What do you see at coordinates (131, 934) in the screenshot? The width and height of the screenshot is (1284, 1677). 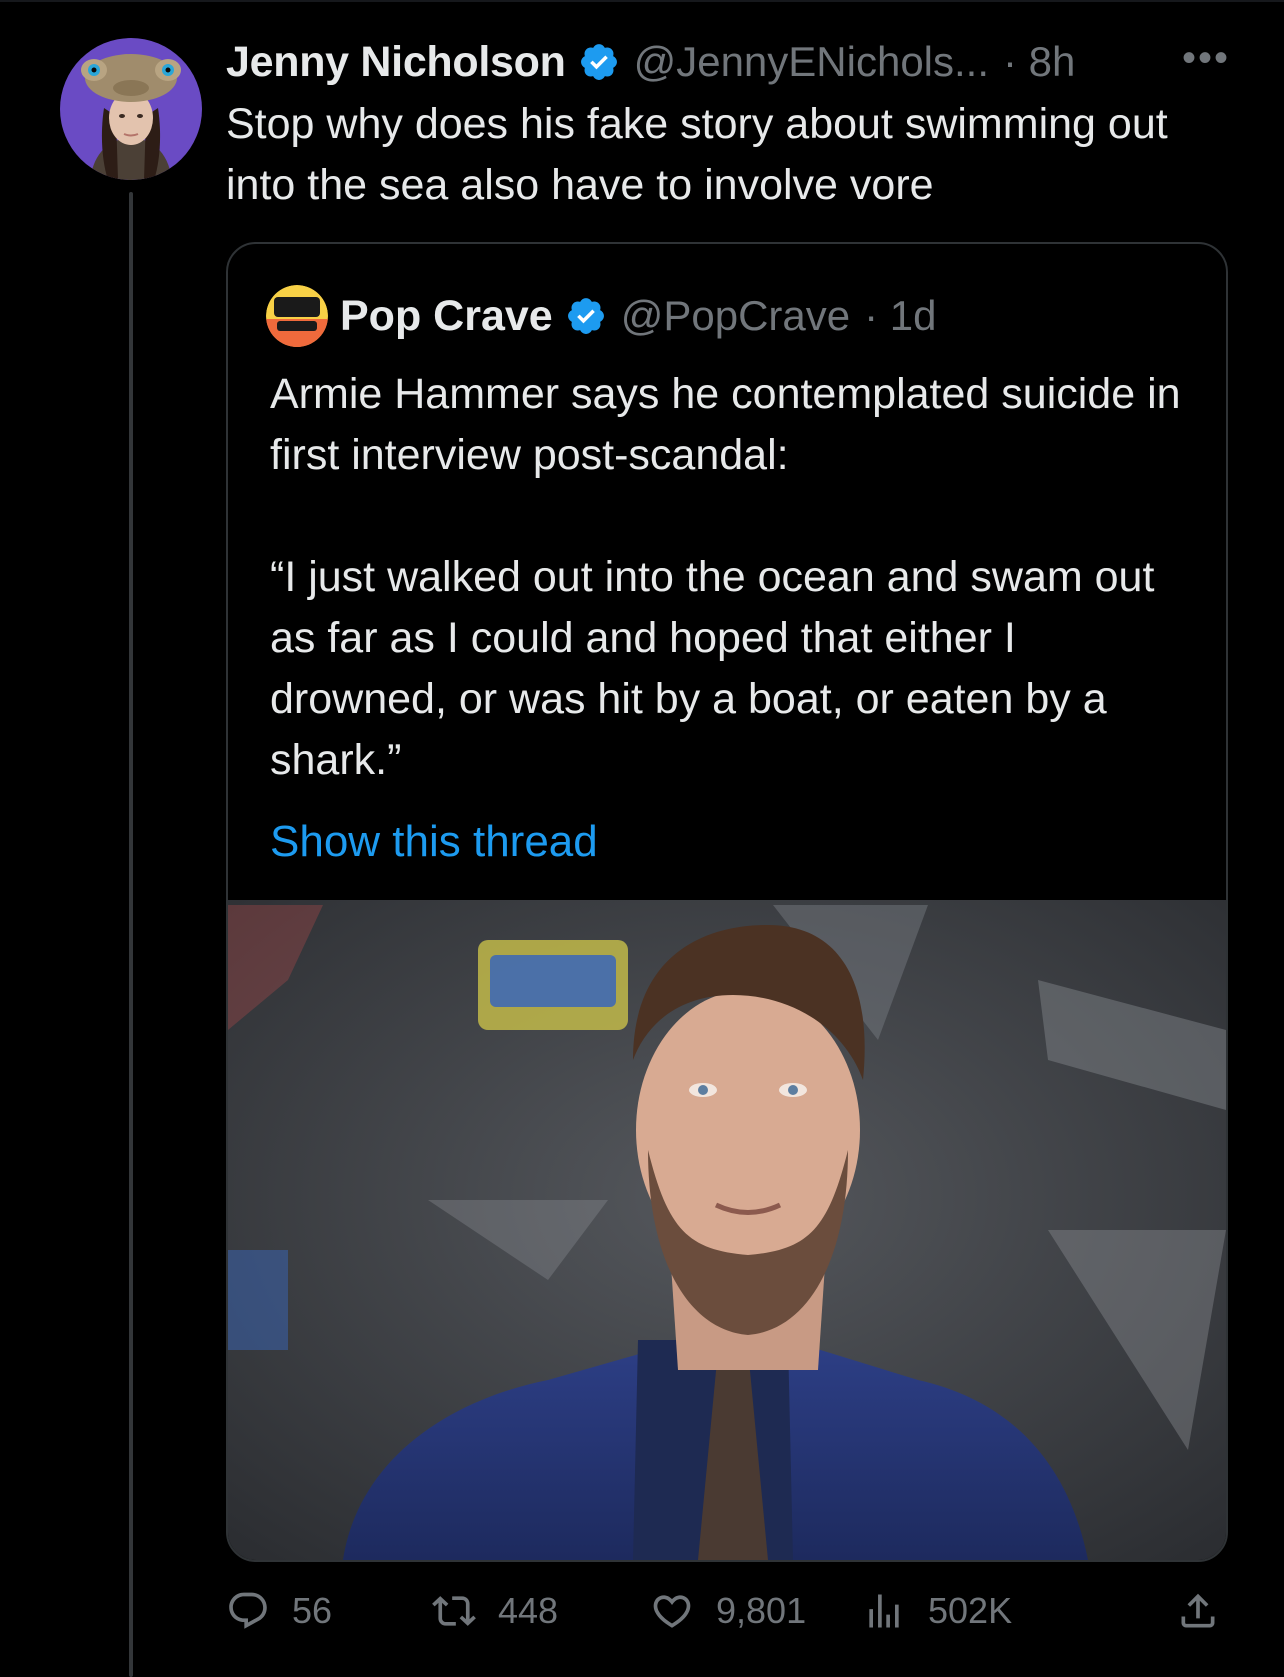 I see `thread-line` at bounding box center [131, 934].